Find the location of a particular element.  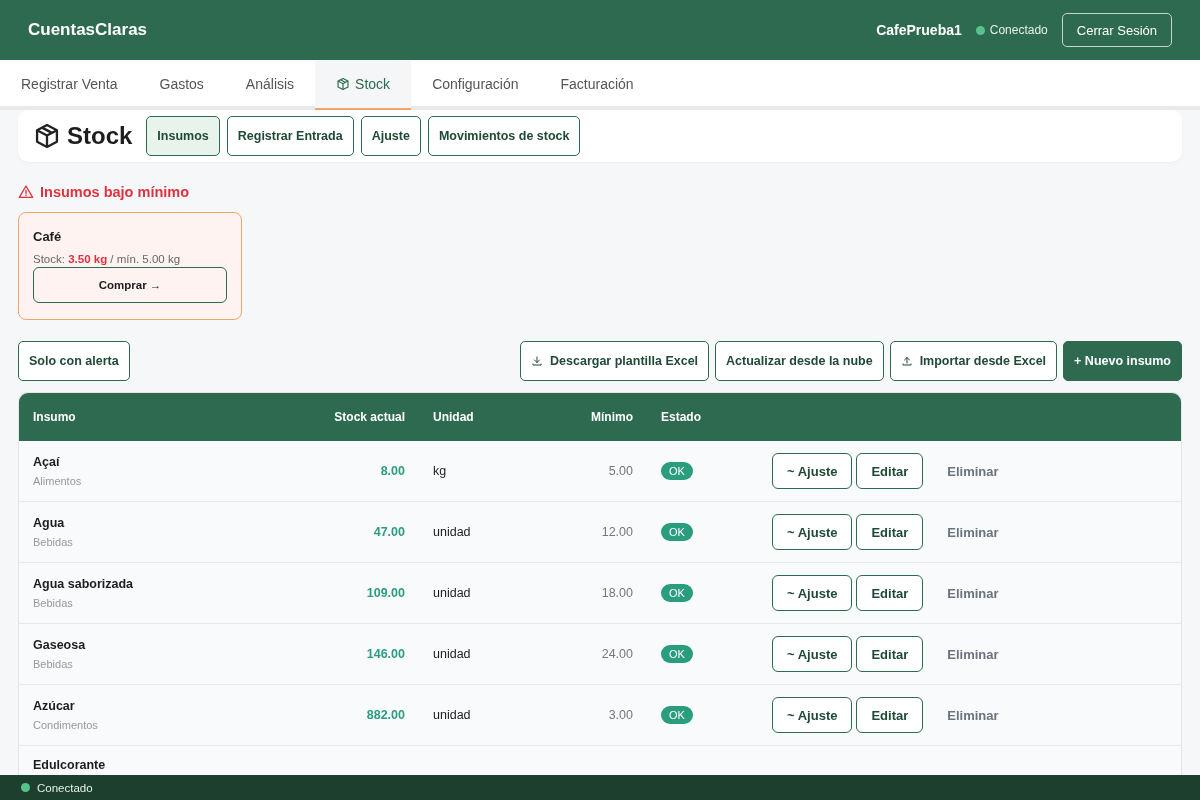

stock-value: 8.00 is located at coordinates (392, 471).